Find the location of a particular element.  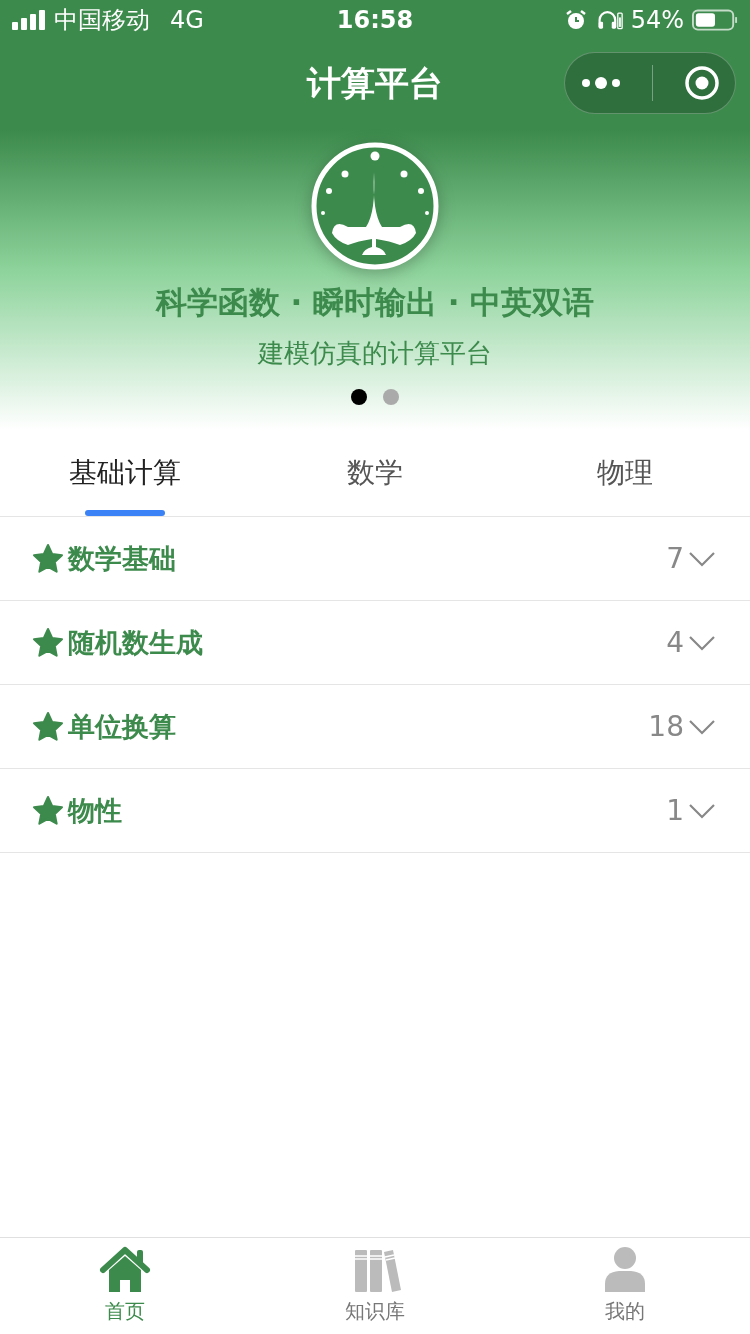

category-name: 随机数生成 is located at coordinates (136, 642).